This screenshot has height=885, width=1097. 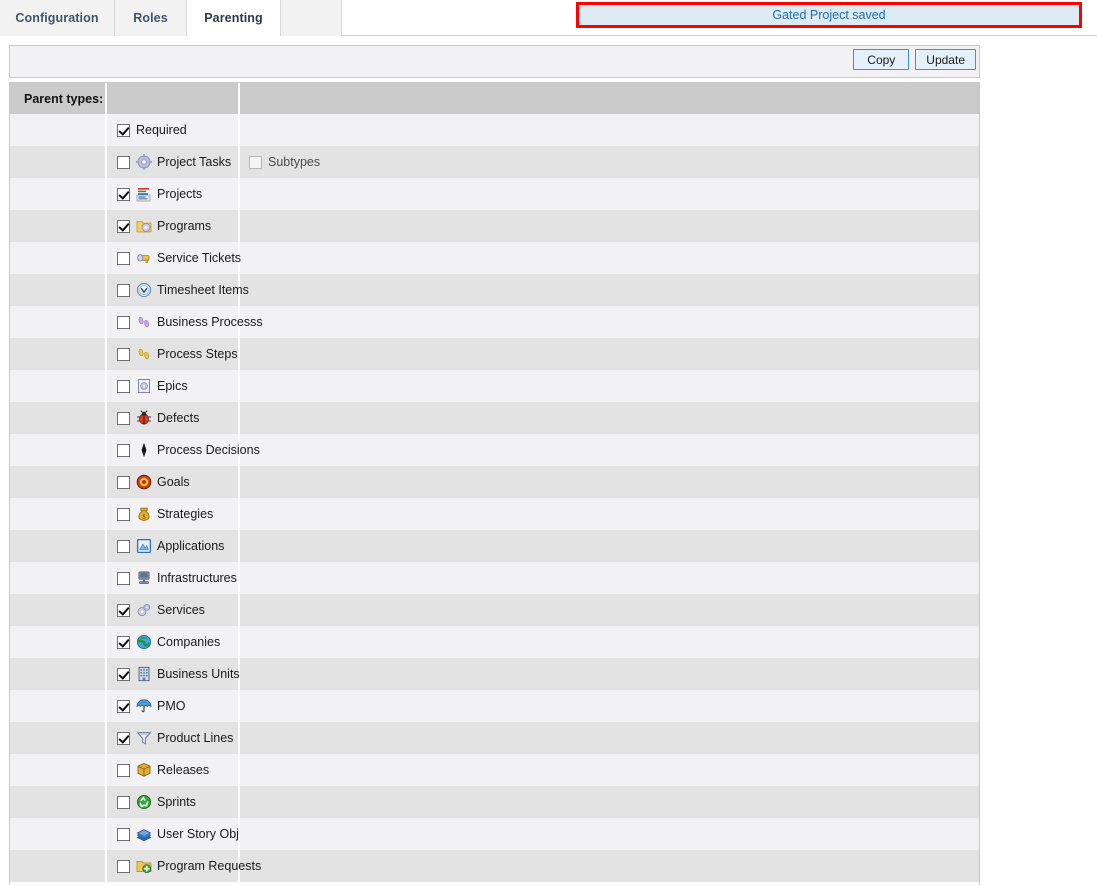 What do you see at coordinates (144, 706) in the screenshot?
I see `umbrella-icon` at bounding box center [144, 706].